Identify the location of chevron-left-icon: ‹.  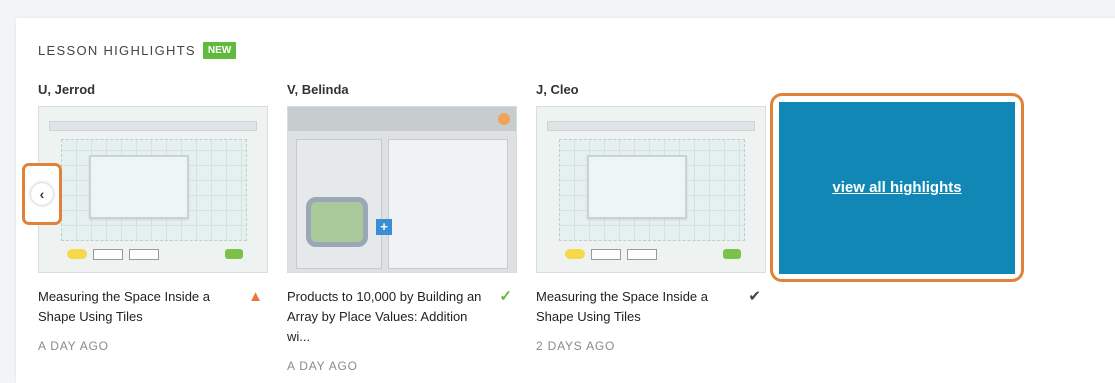
(42, 194).